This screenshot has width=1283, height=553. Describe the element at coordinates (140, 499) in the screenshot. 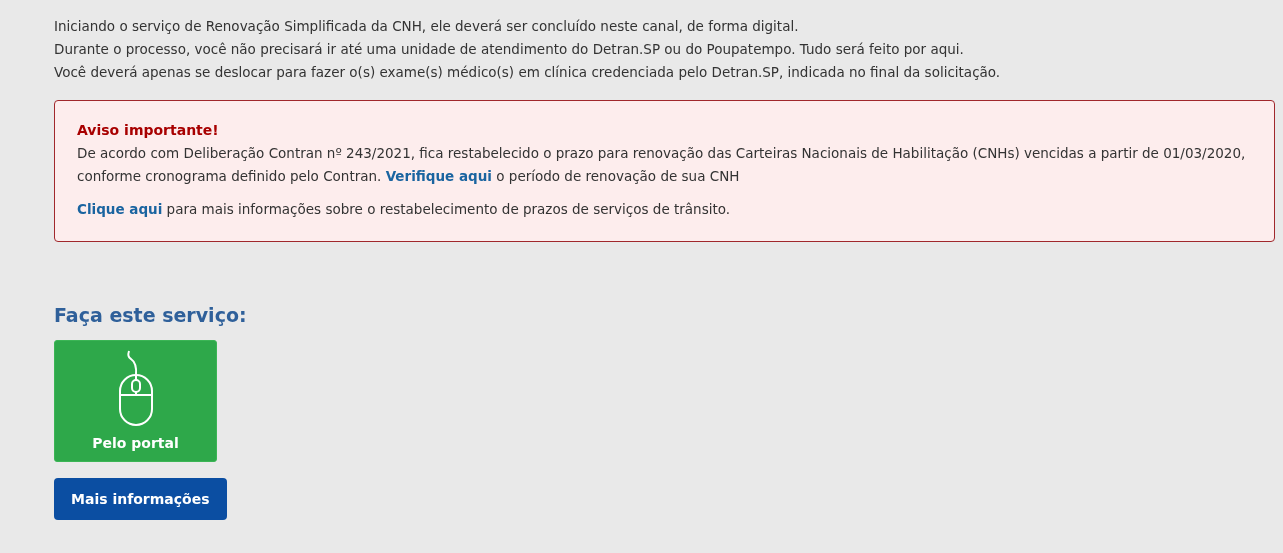

I see `more-info-button: Mais informações` at that location.